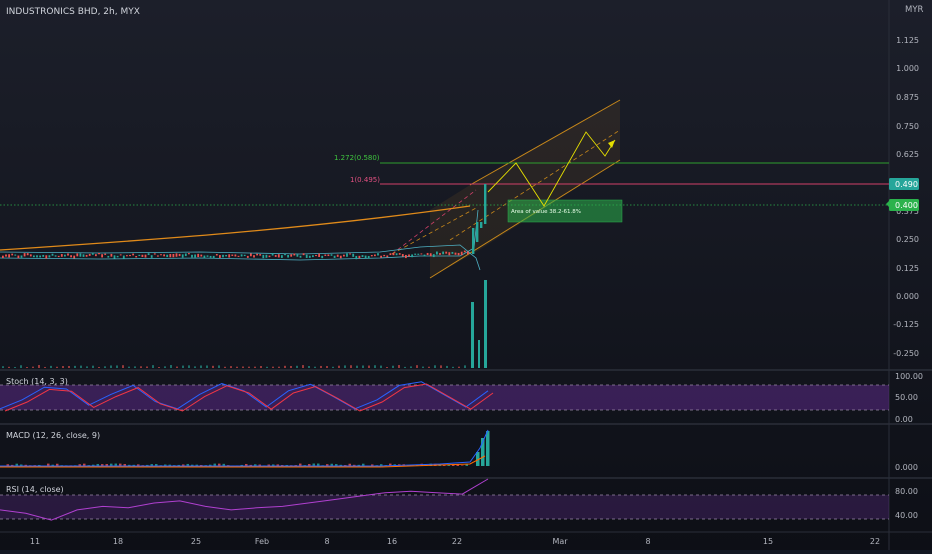 The width and height of the screenshot is (932, 554). I want to click on rsi-title: RSI (14, close), so click(35, 489).